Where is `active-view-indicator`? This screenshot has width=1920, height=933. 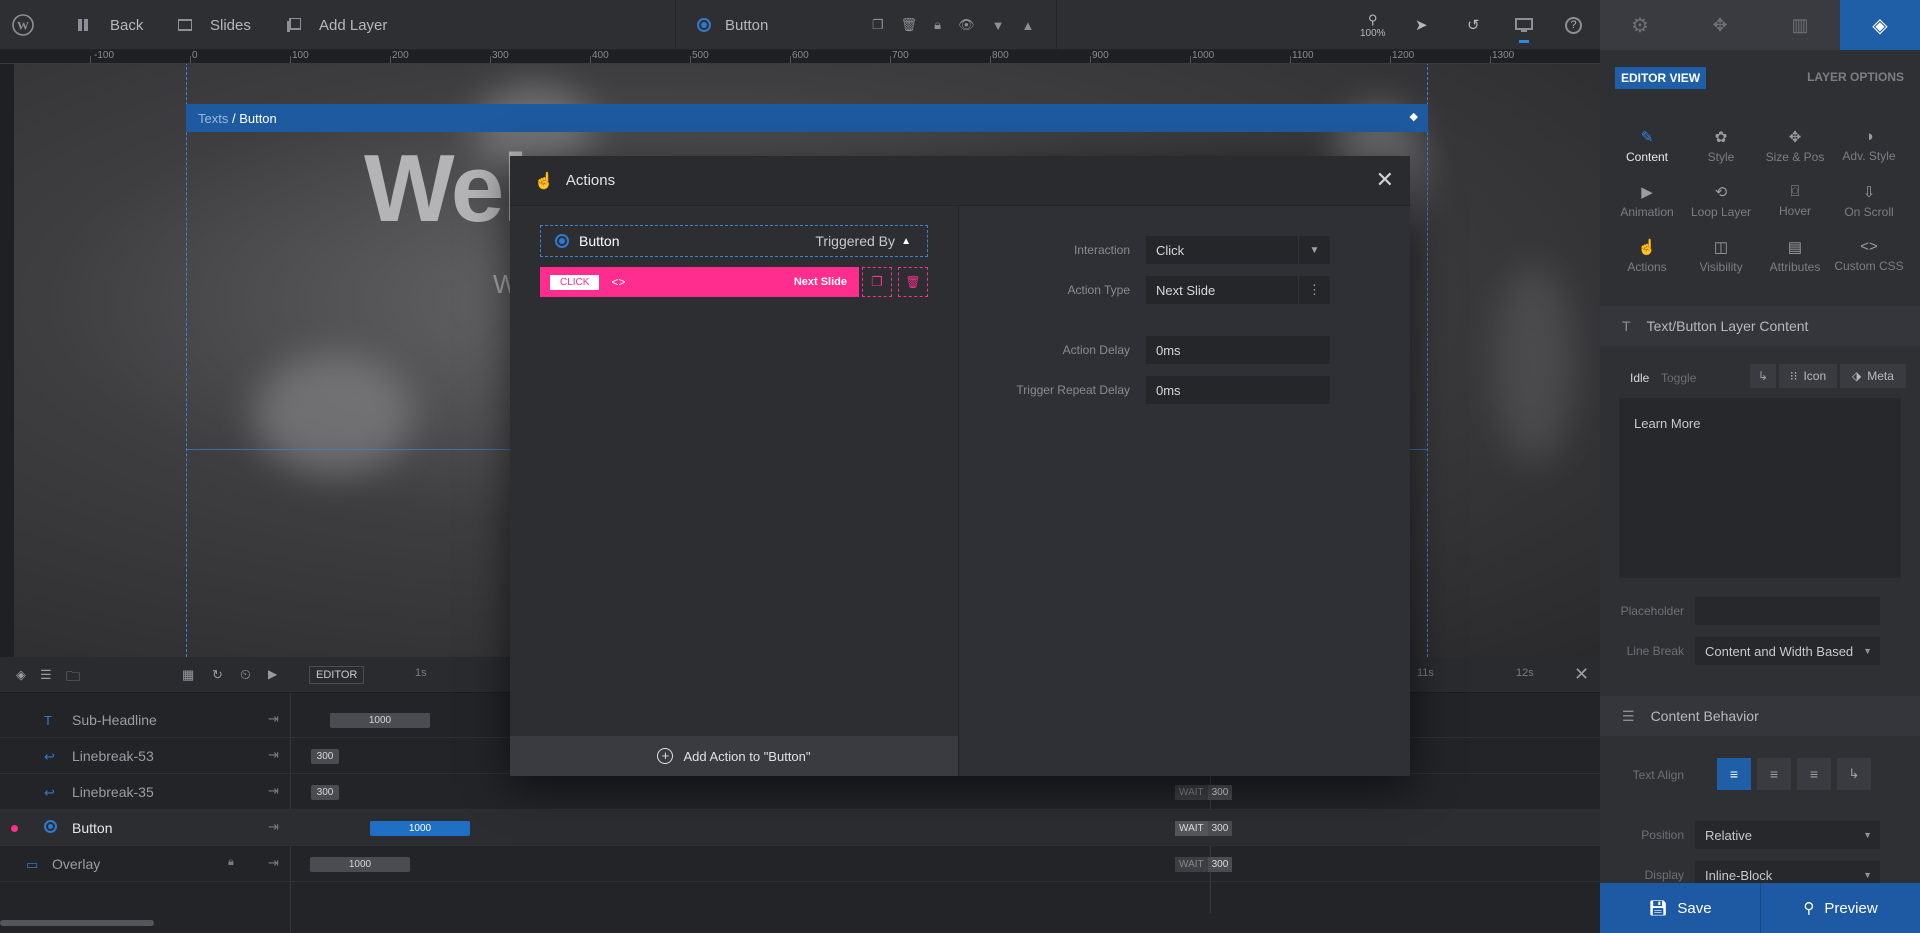 active-view-indicator is located at coordinates (1524, 41).